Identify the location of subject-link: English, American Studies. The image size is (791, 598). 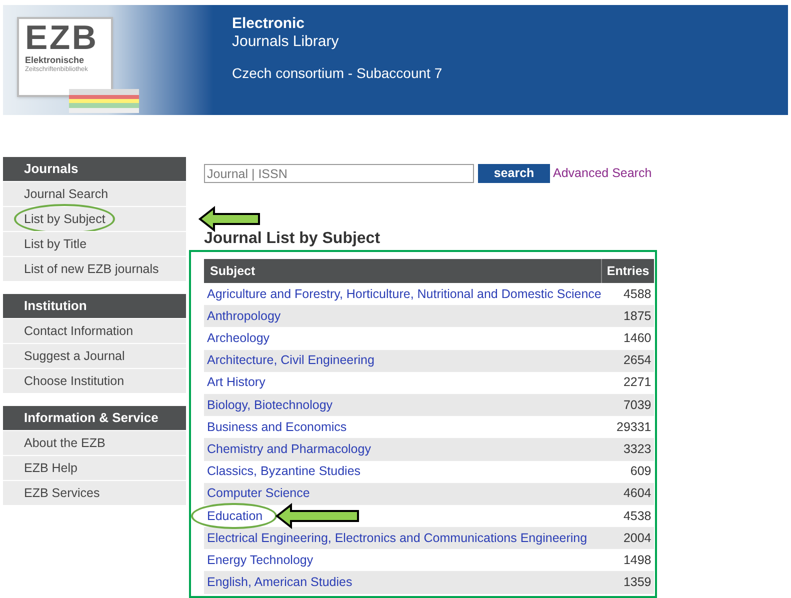
(279, 582).